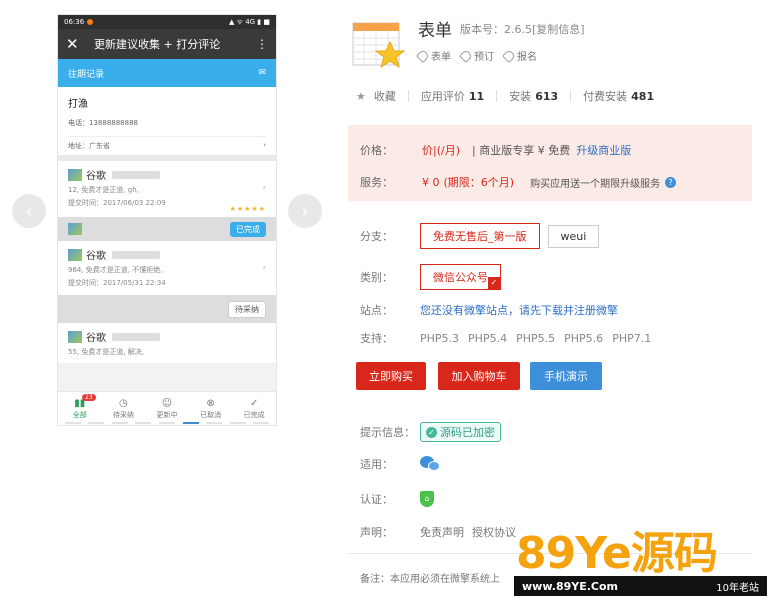  Describe the element at coordinates (522, 29) in the screenshot. I see `product-version: 版本号：2.6.5[复制信息]` at that location.